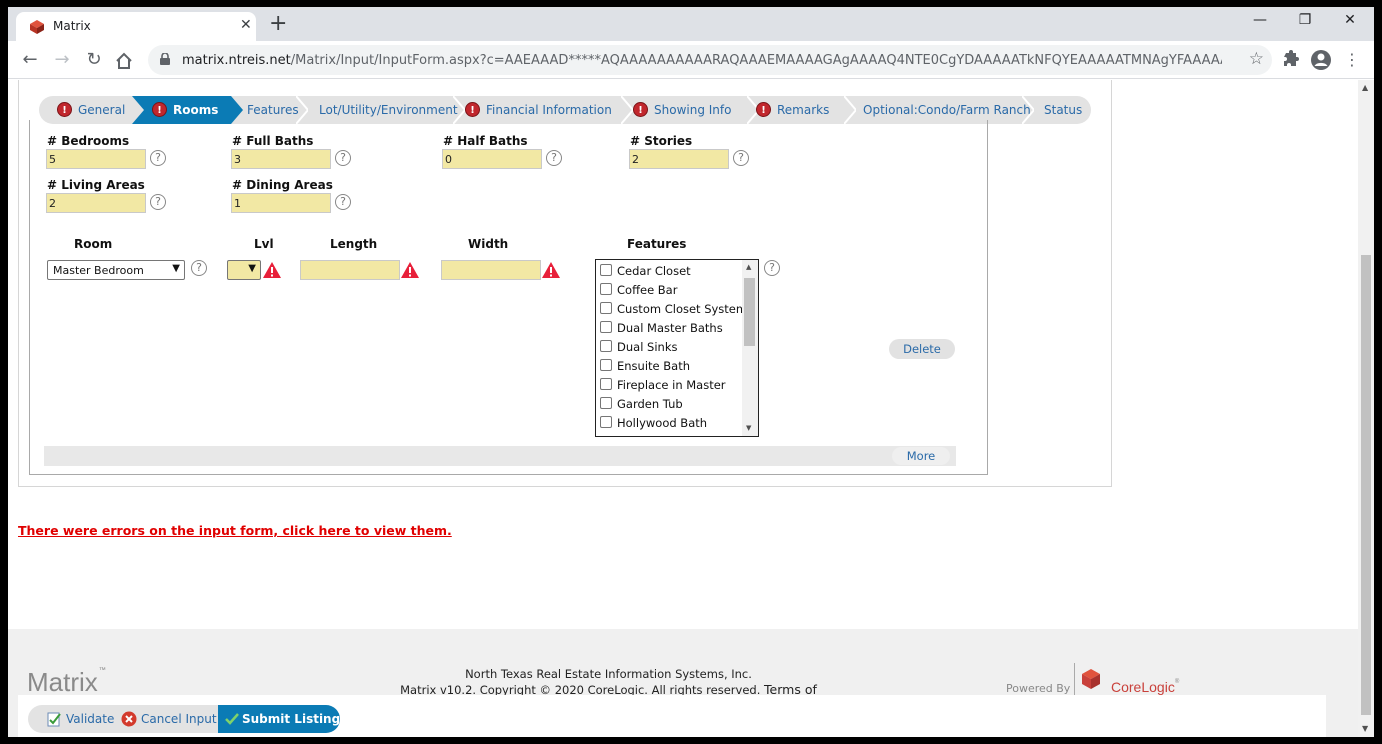 The image size is (1382, 744). Describe the element at coordinates (62, 60) in the screenshot. I see `forward-icon: →` at that location.